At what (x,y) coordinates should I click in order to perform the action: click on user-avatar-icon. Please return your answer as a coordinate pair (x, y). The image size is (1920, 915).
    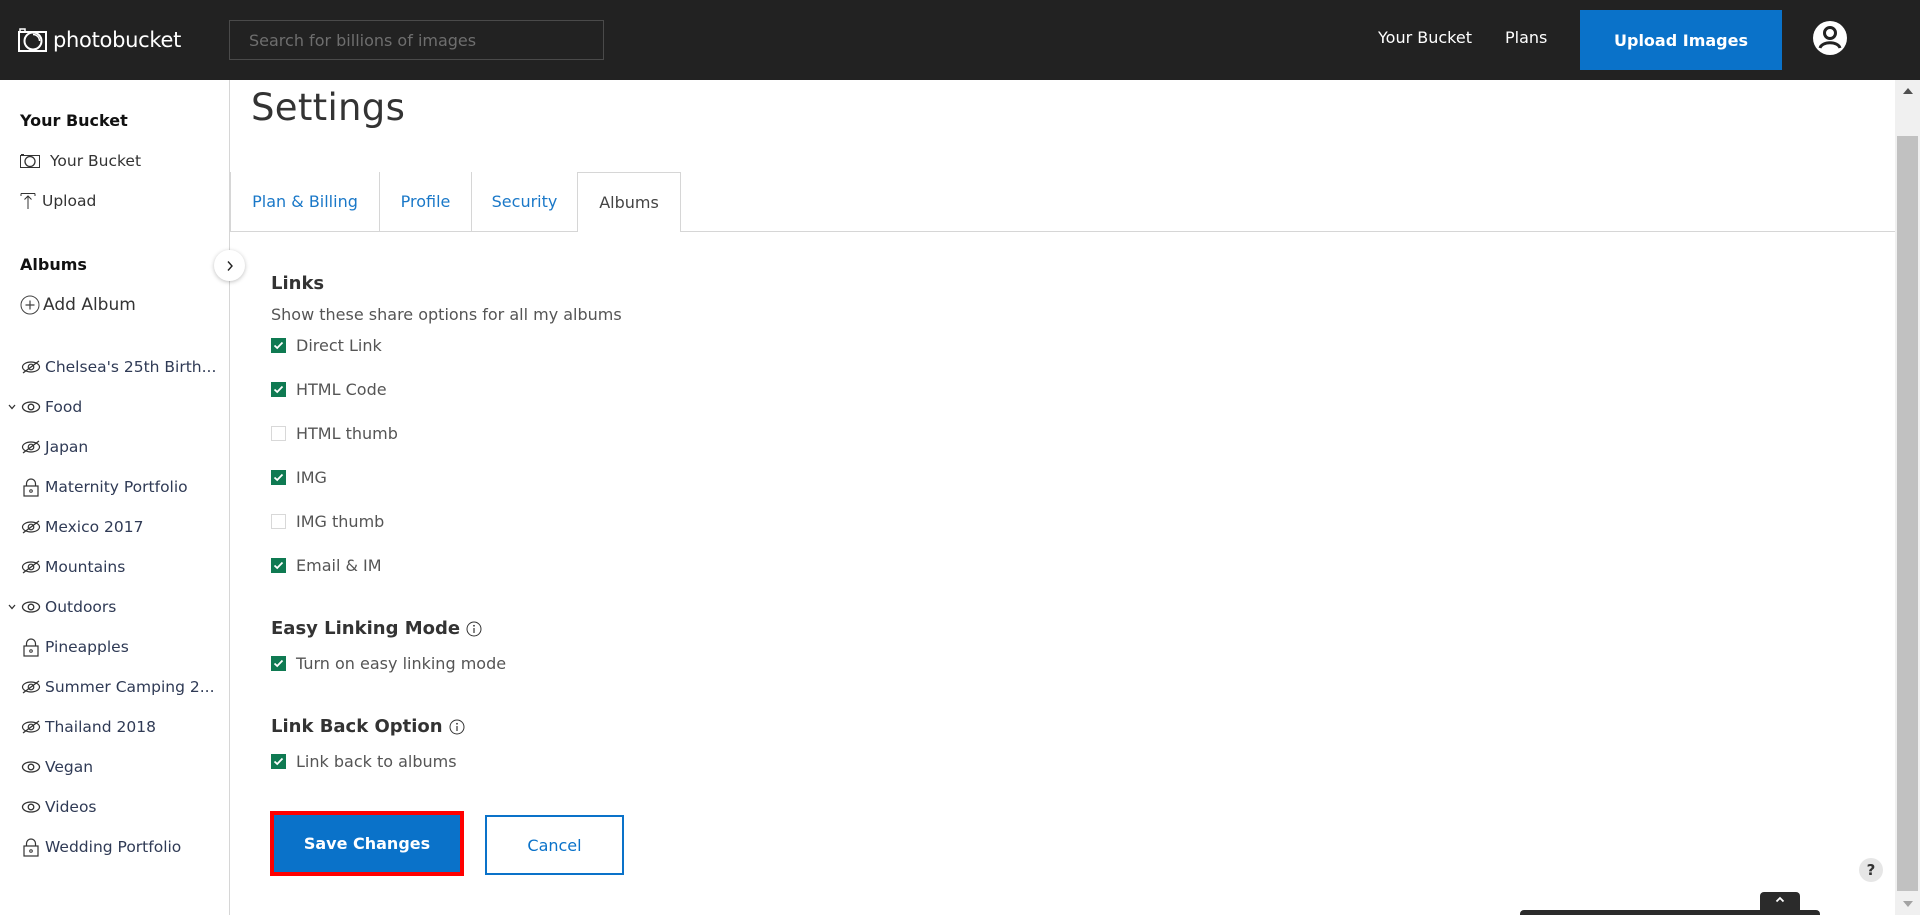
    Looking at the image, I should click on (1830, 38).